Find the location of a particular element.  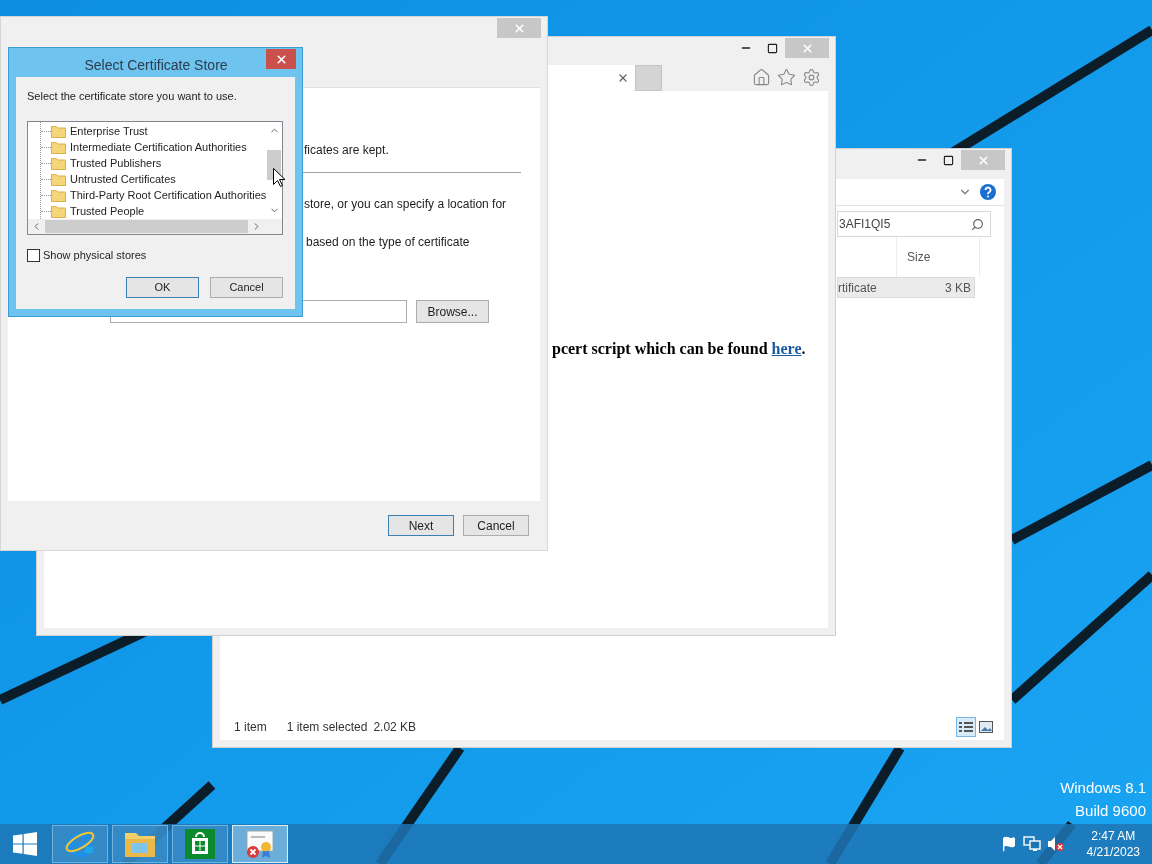

store-item: Enterprise Trust is located at coordinates (109, 131).